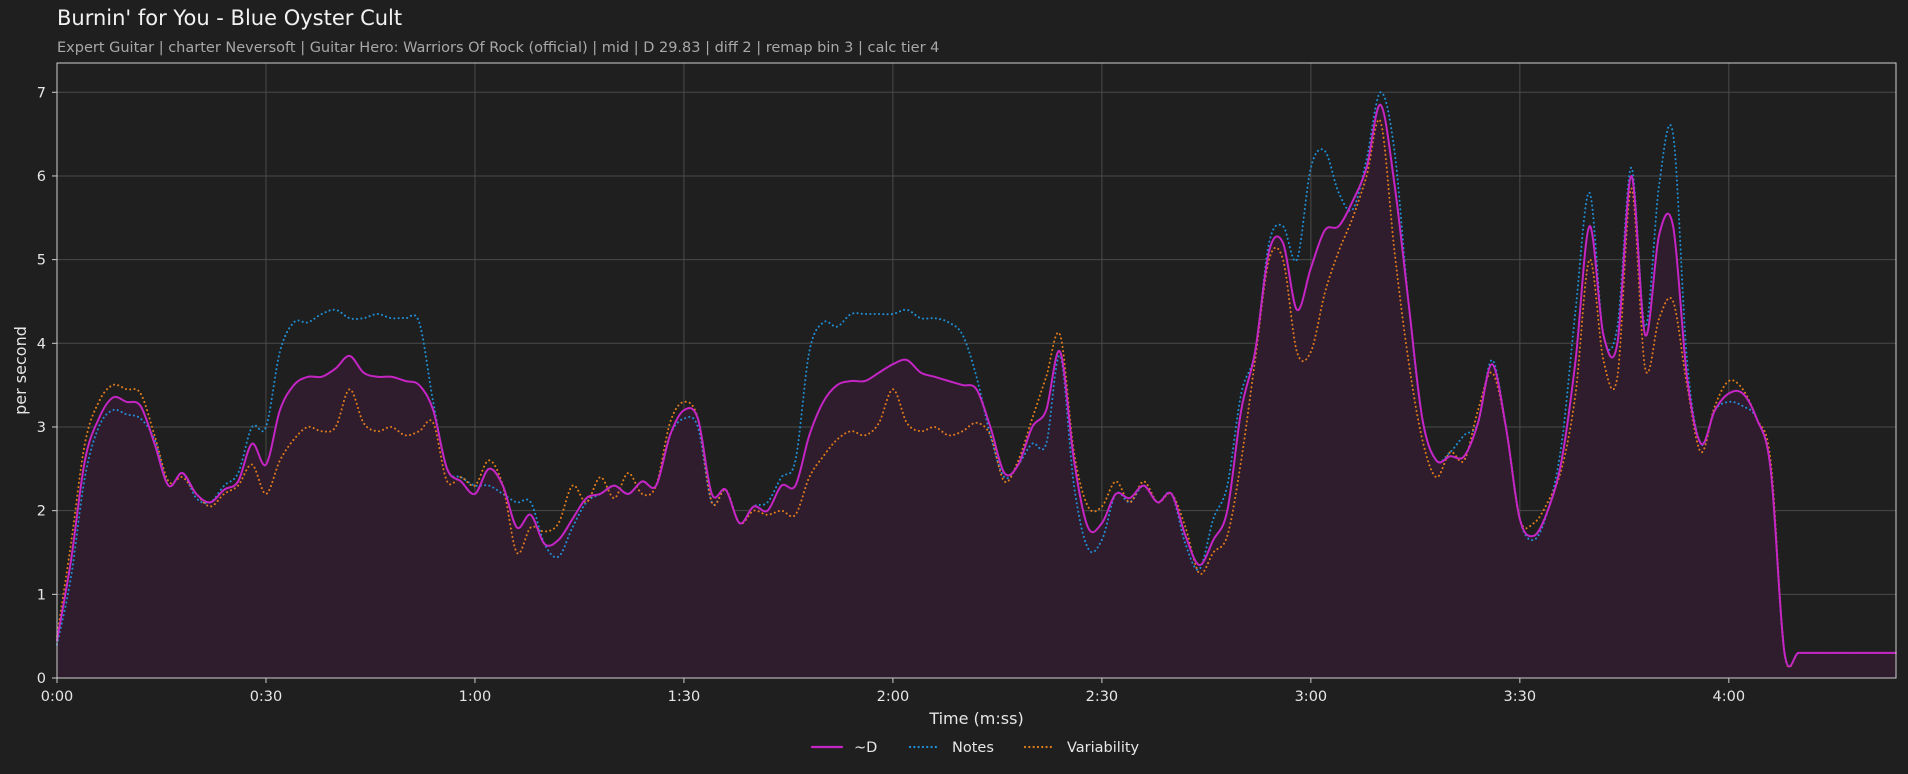  What do you see at coordinates (893, 697) in the screenshot?
I see `x-tick-label: 2:00` at bounding box center [893, 697].